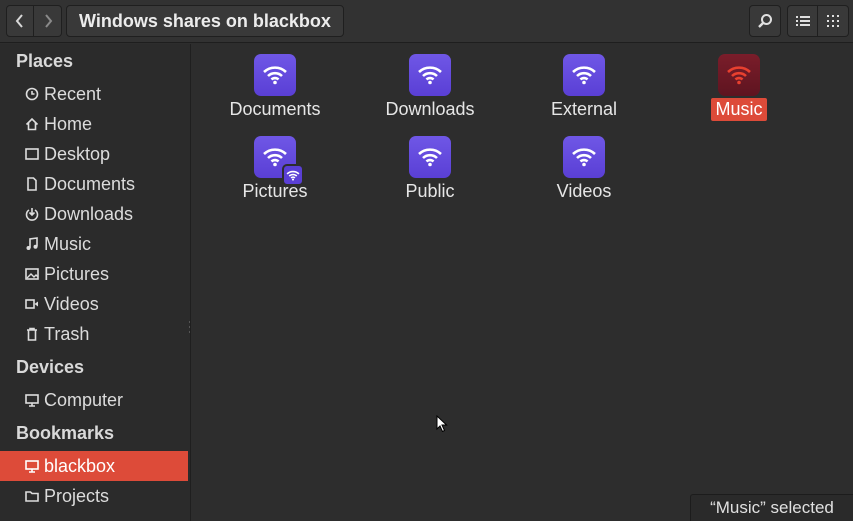  I want to click on chevron-left-icon, so click(19, 21).